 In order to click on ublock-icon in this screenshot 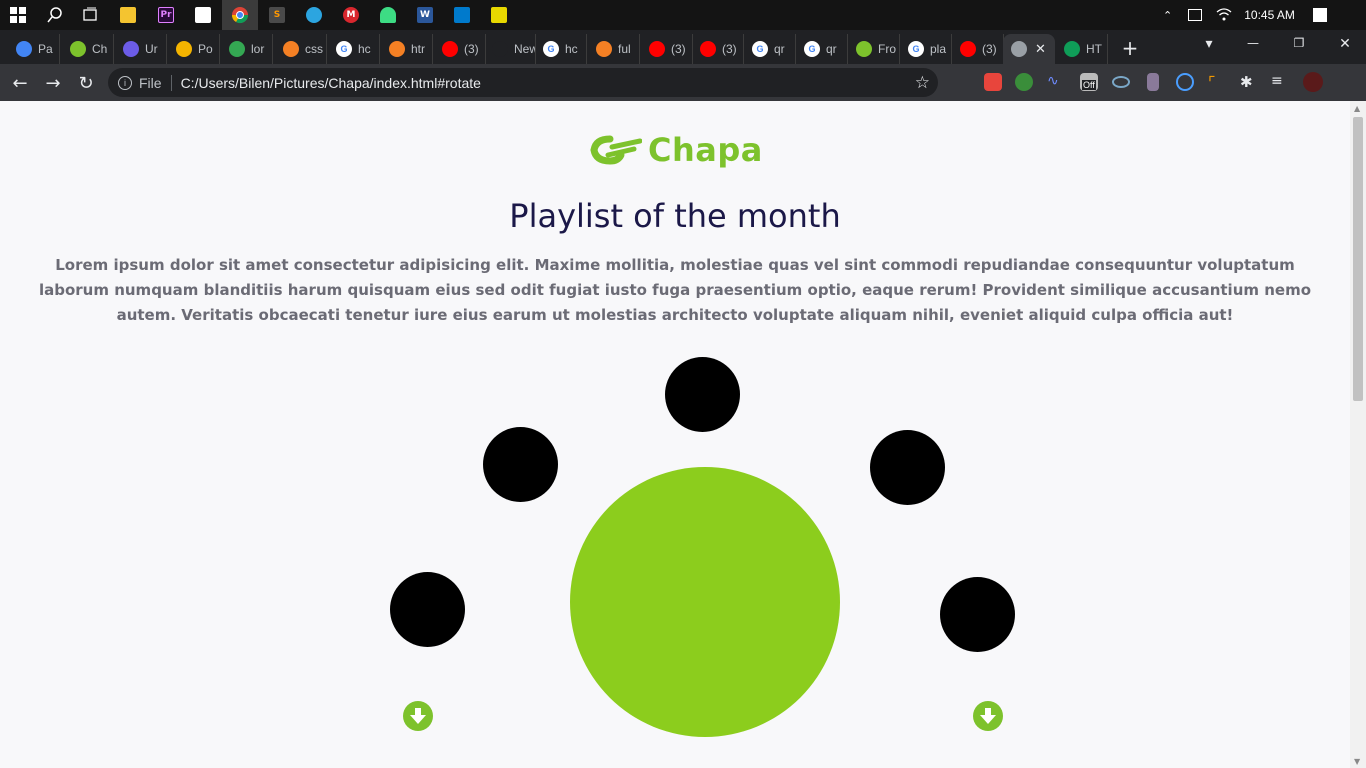, I will do `click(993, 82)`.